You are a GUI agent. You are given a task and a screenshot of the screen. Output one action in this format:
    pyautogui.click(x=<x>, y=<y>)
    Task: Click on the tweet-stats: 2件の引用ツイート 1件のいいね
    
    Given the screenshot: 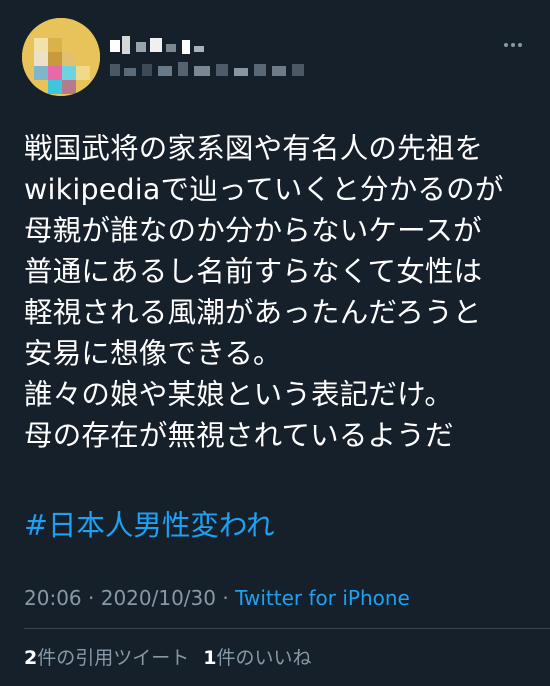 What is the action you would take?
    pyautogui.click(x=168, y=658)
    